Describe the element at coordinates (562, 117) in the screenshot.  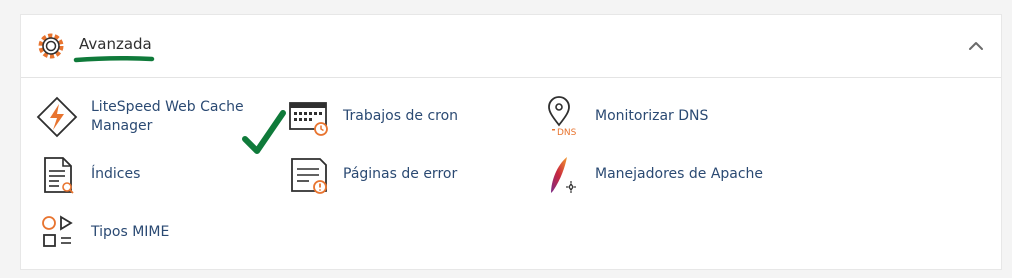
I see `dns-pin-icon: DNS` at that location.